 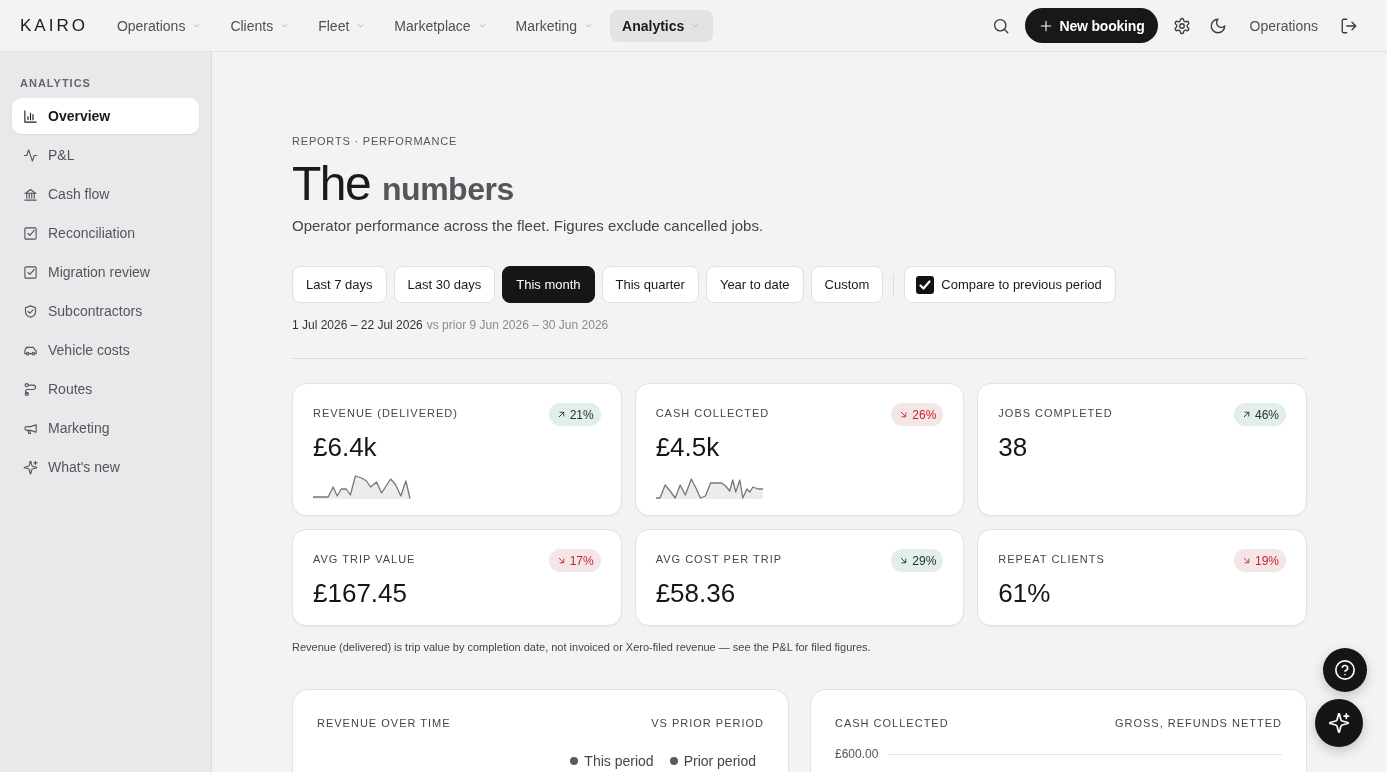 I want to click on period-filter-button: Last 30 days, so click(x=444, y=284).